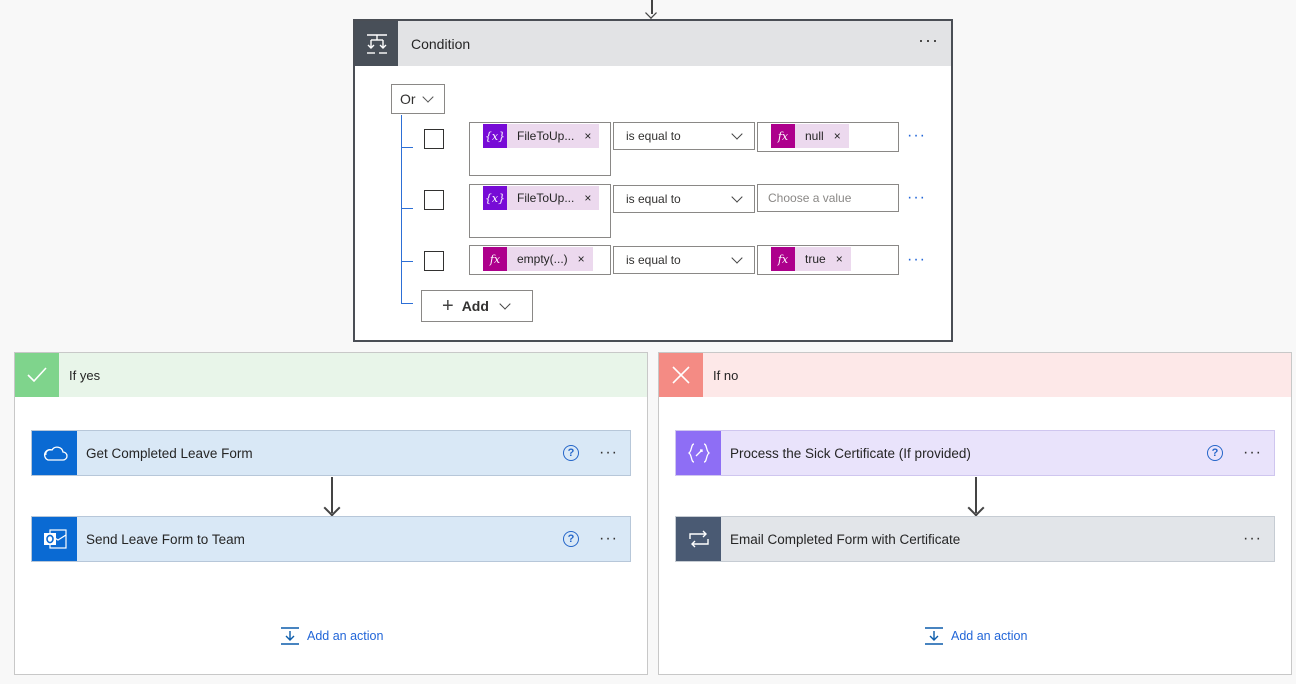 The height and width of the screenshot is (684, 1296). Describe the element at coordinates (401, 209) in the screenshot. I see `tree-line` at that location.